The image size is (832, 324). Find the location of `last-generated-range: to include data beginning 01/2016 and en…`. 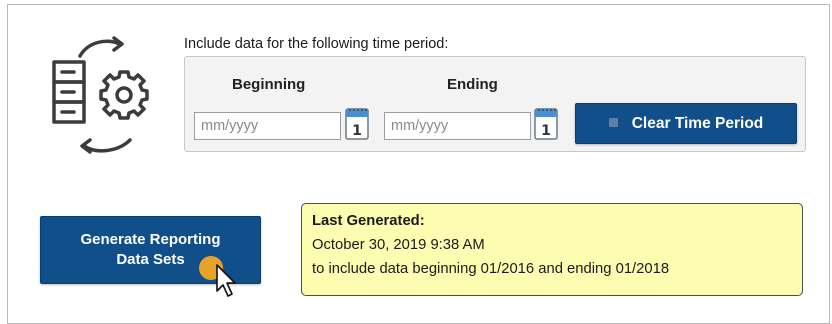

last-generated-range: to include data beginning 01/2016 and en… is located at coordinates (491, 269).